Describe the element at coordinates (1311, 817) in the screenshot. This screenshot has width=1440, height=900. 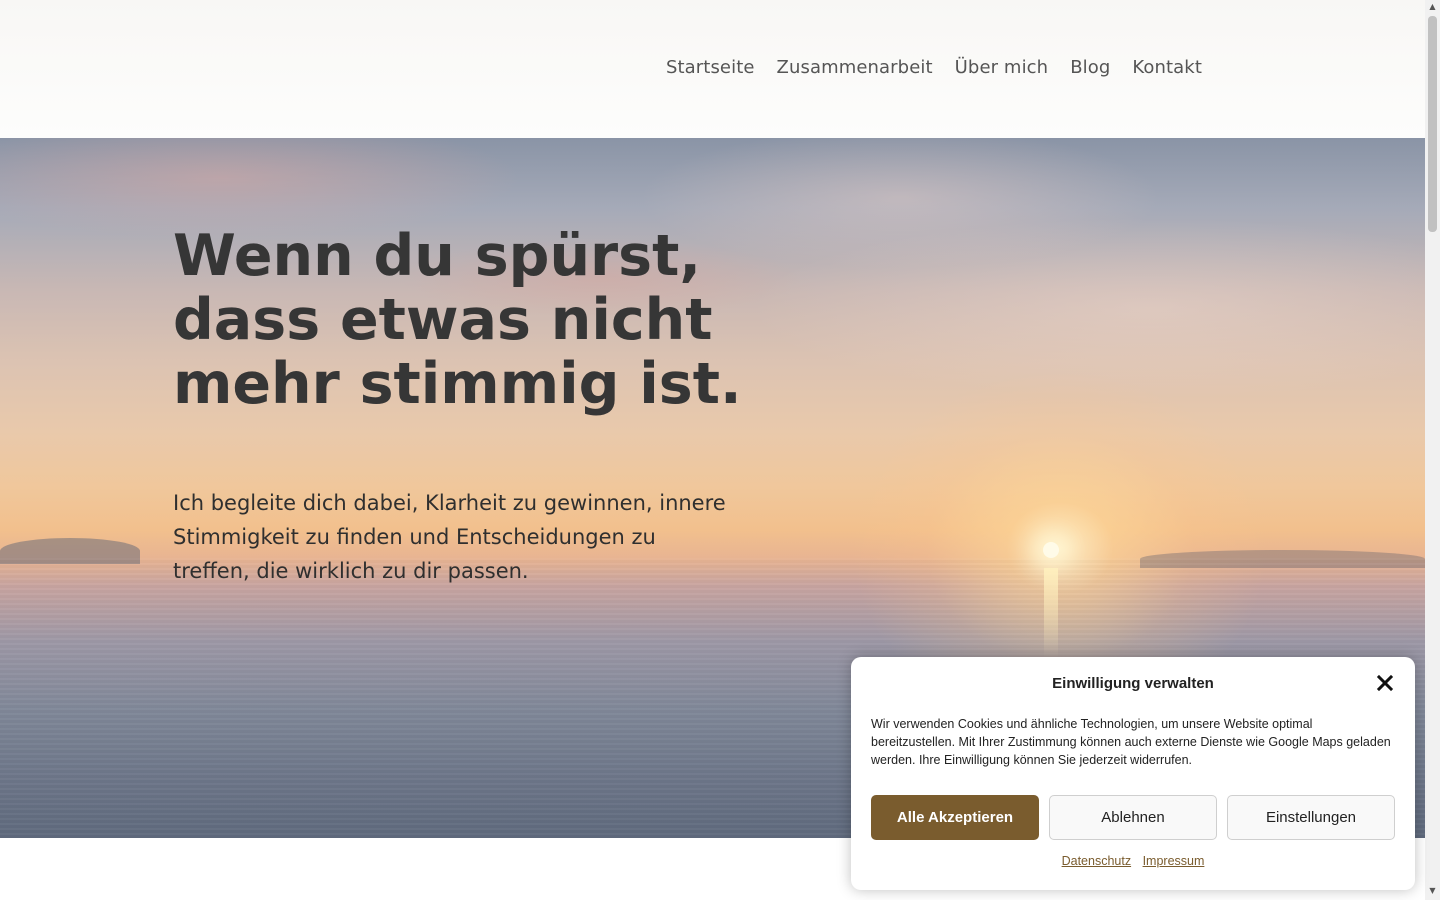
I see `settings-button: Einstellungen` at that location.